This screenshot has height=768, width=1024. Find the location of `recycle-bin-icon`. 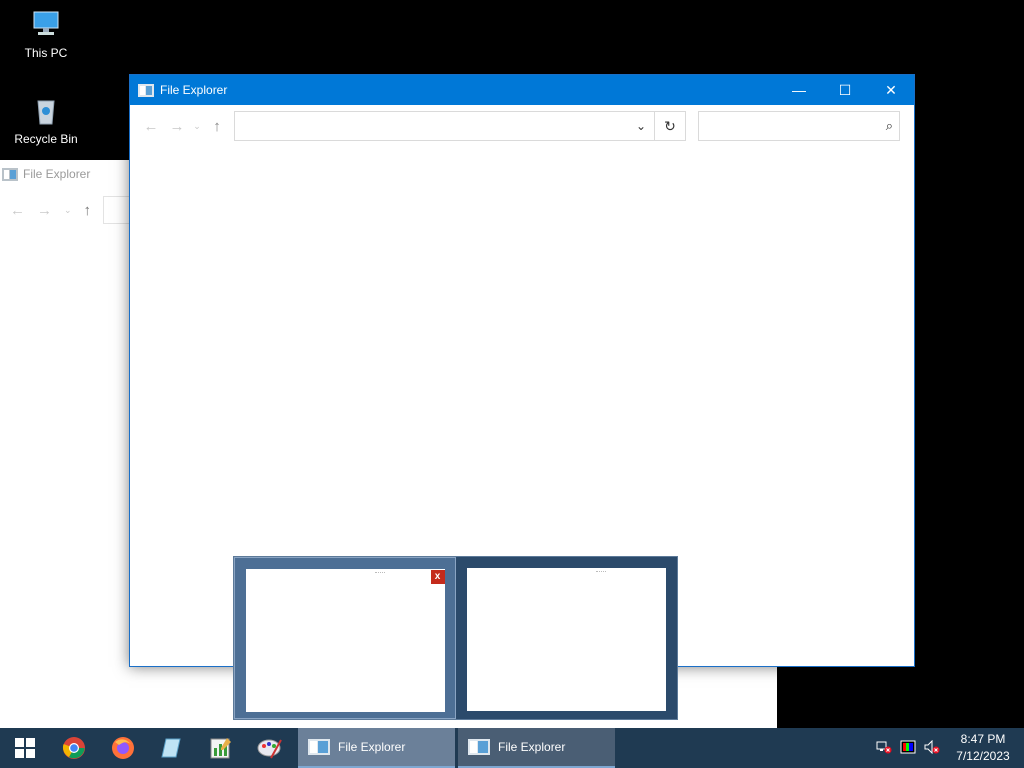

recycle-bin-icon is located at coordinates (46, 112).